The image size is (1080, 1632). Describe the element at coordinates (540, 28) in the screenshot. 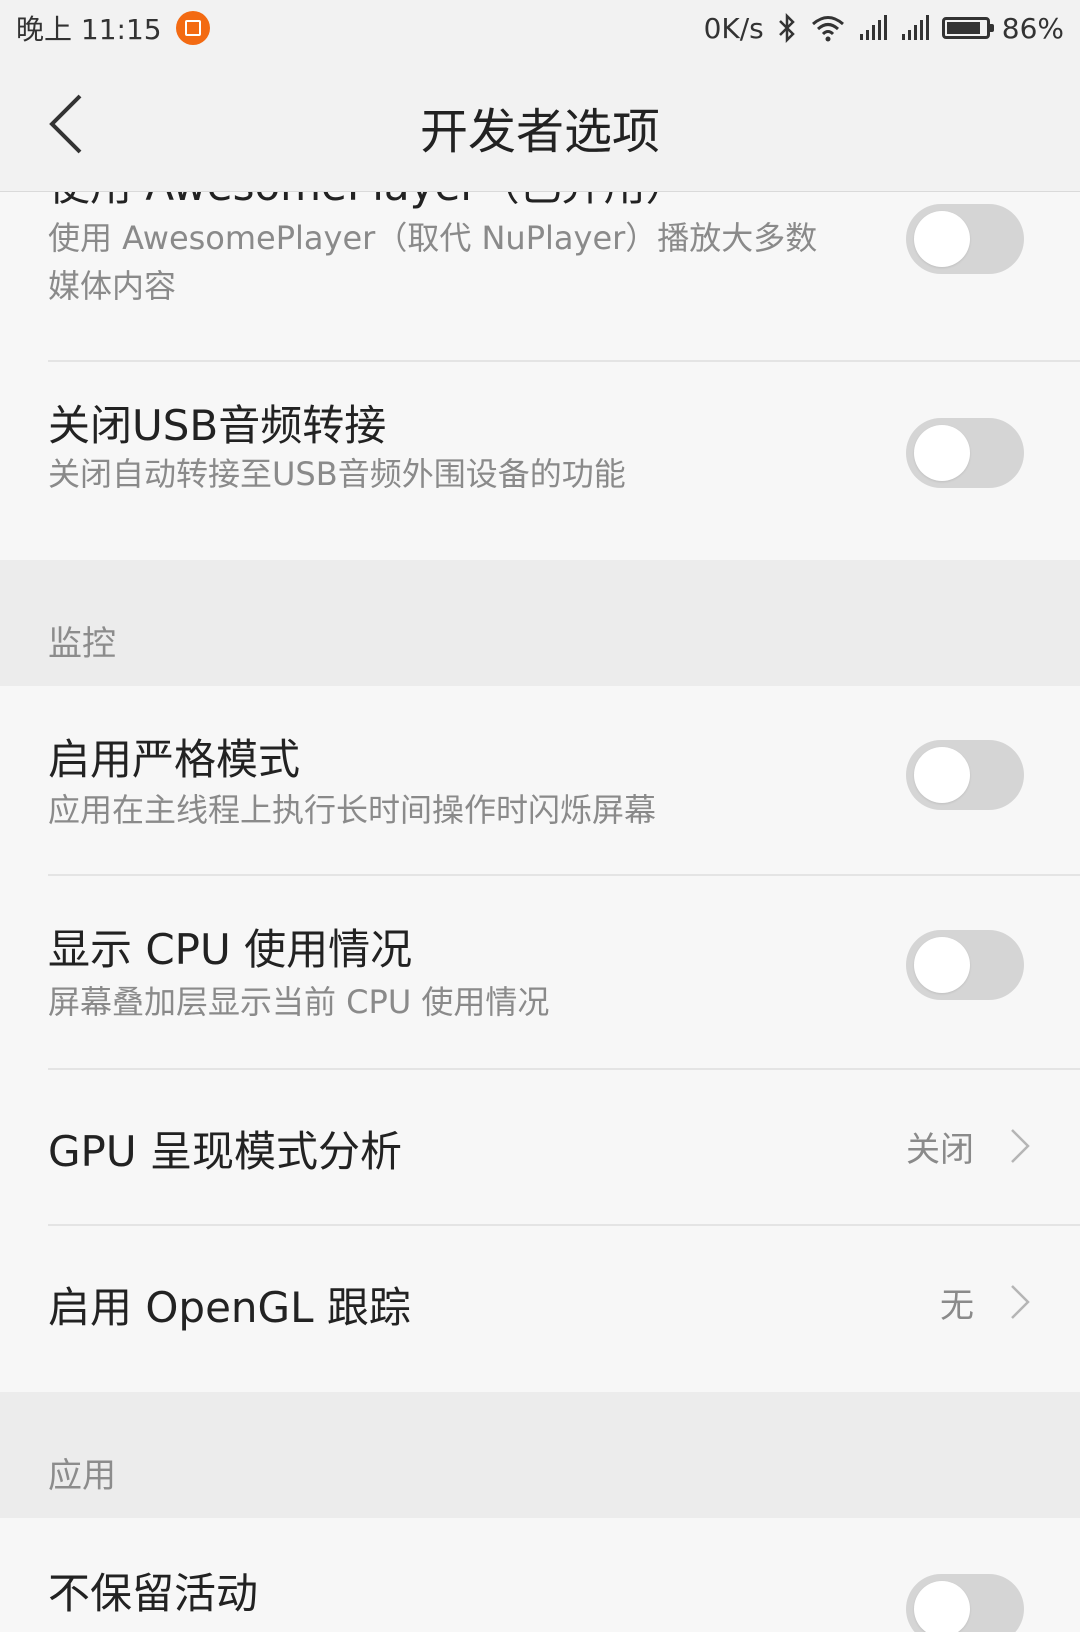

I see `status-bar: 晚上 11:15 0K/s 86%` at that location.